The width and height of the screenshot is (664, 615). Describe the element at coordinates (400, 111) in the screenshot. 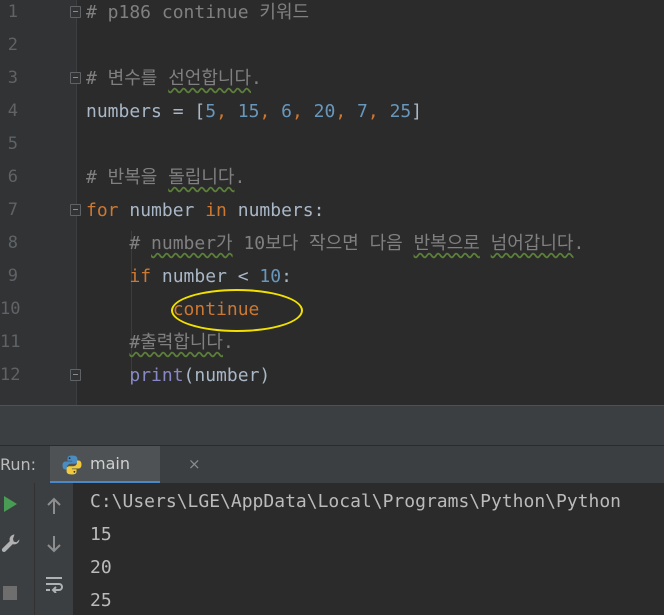

I see `code-token: 25` at that location.